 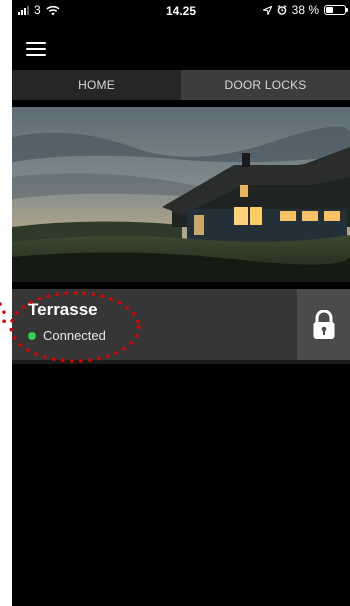 I want to click on tab-door-locks: DOOR LOCKS, so click(x=265, y=85).